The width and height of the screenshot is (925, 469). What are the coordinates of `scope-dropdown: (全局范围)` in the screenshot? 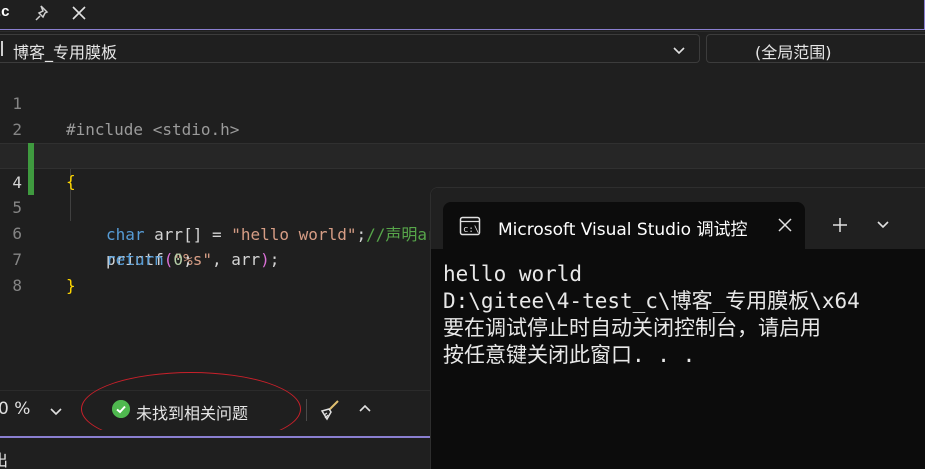 It's located at (815, 48).